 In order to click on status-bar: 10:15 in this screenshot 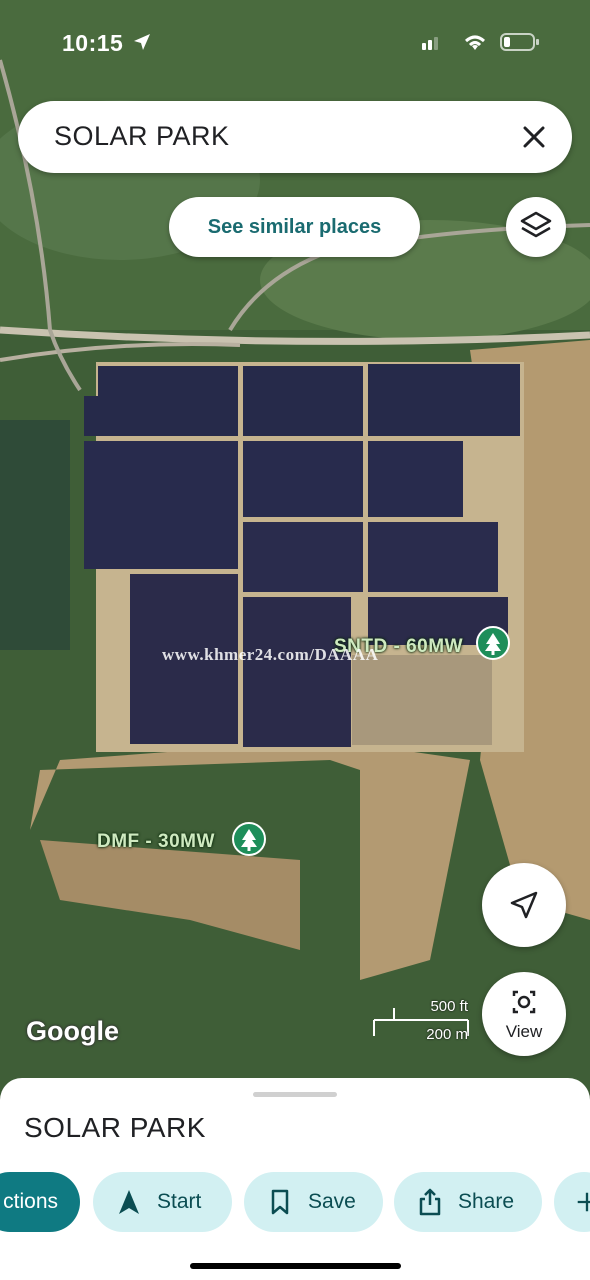, I will do `click(295, 45)`.